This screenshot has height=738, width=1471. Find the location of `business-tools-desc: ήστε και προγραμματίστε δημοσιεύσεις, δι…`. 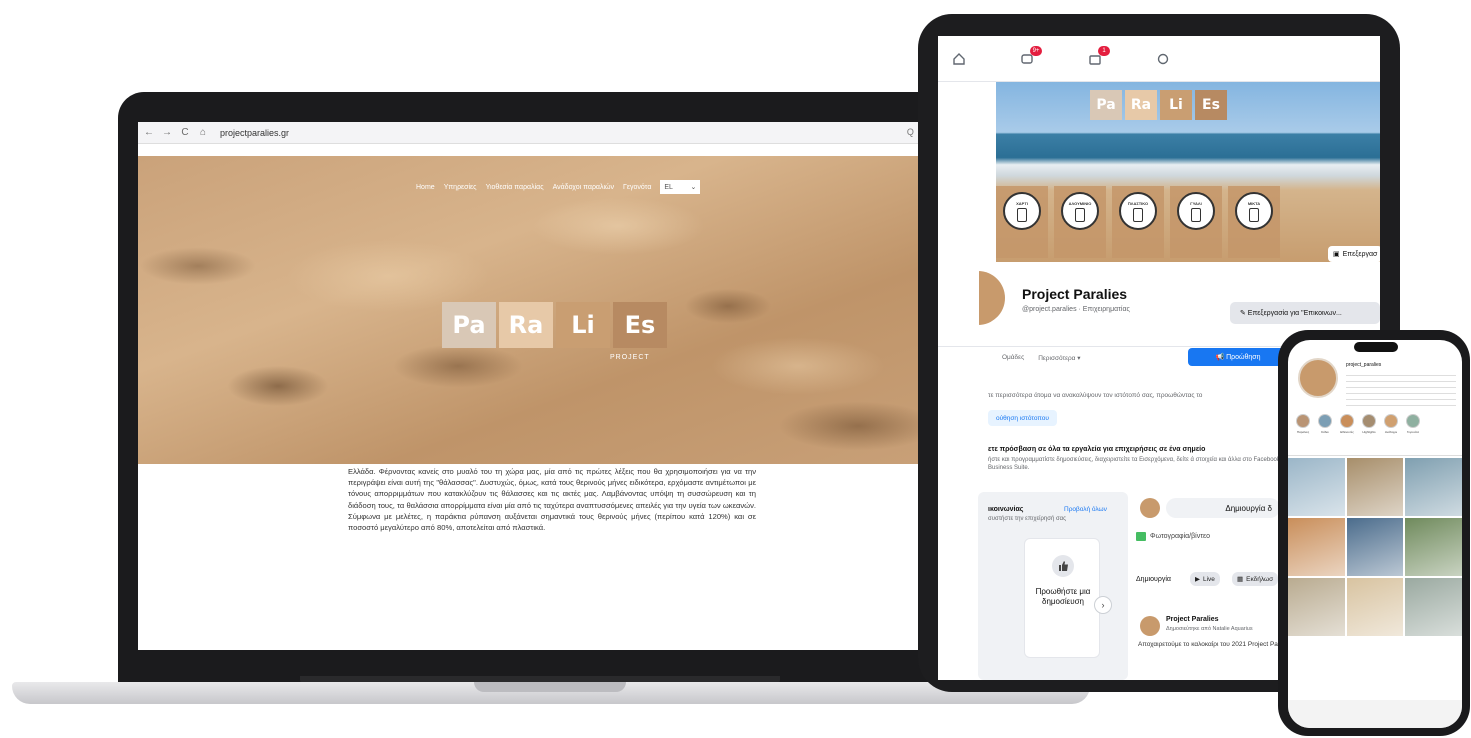

business-tools-desc: ήστε και προγραμματίστε δημοσιεύσεις, δι… is located at coordinates (1134, 464).